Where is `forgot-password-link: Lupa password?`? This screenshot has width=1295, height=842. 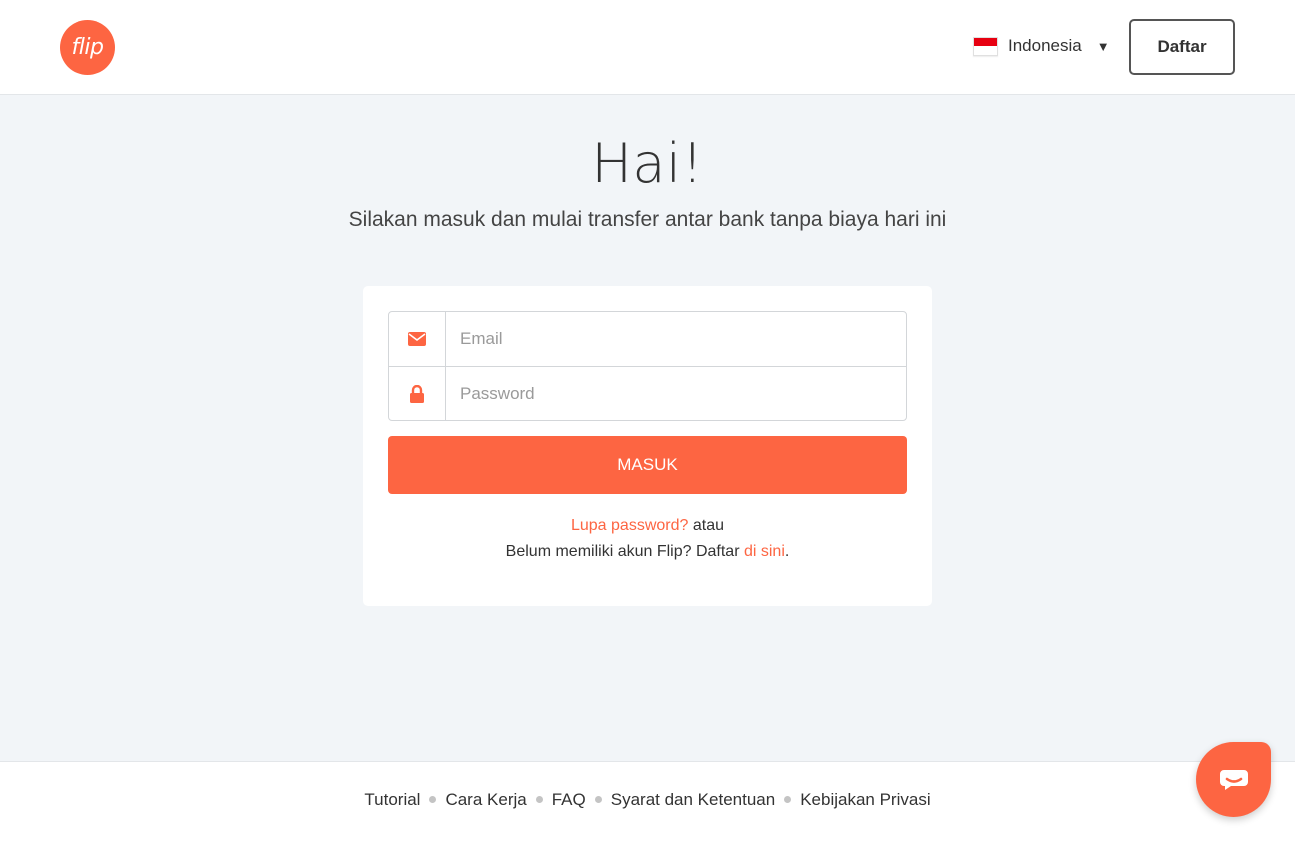
forgot-password-link: Lupa password? is located at coordinates (629, 525).